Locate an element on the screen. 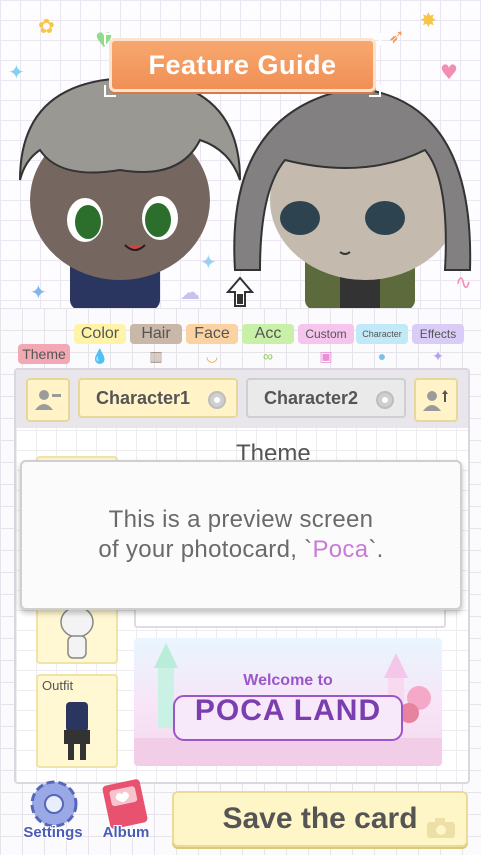 Image resolution: width=481 pixels, height=855 pixels. character2-figure is located at coordinates (352, 197).